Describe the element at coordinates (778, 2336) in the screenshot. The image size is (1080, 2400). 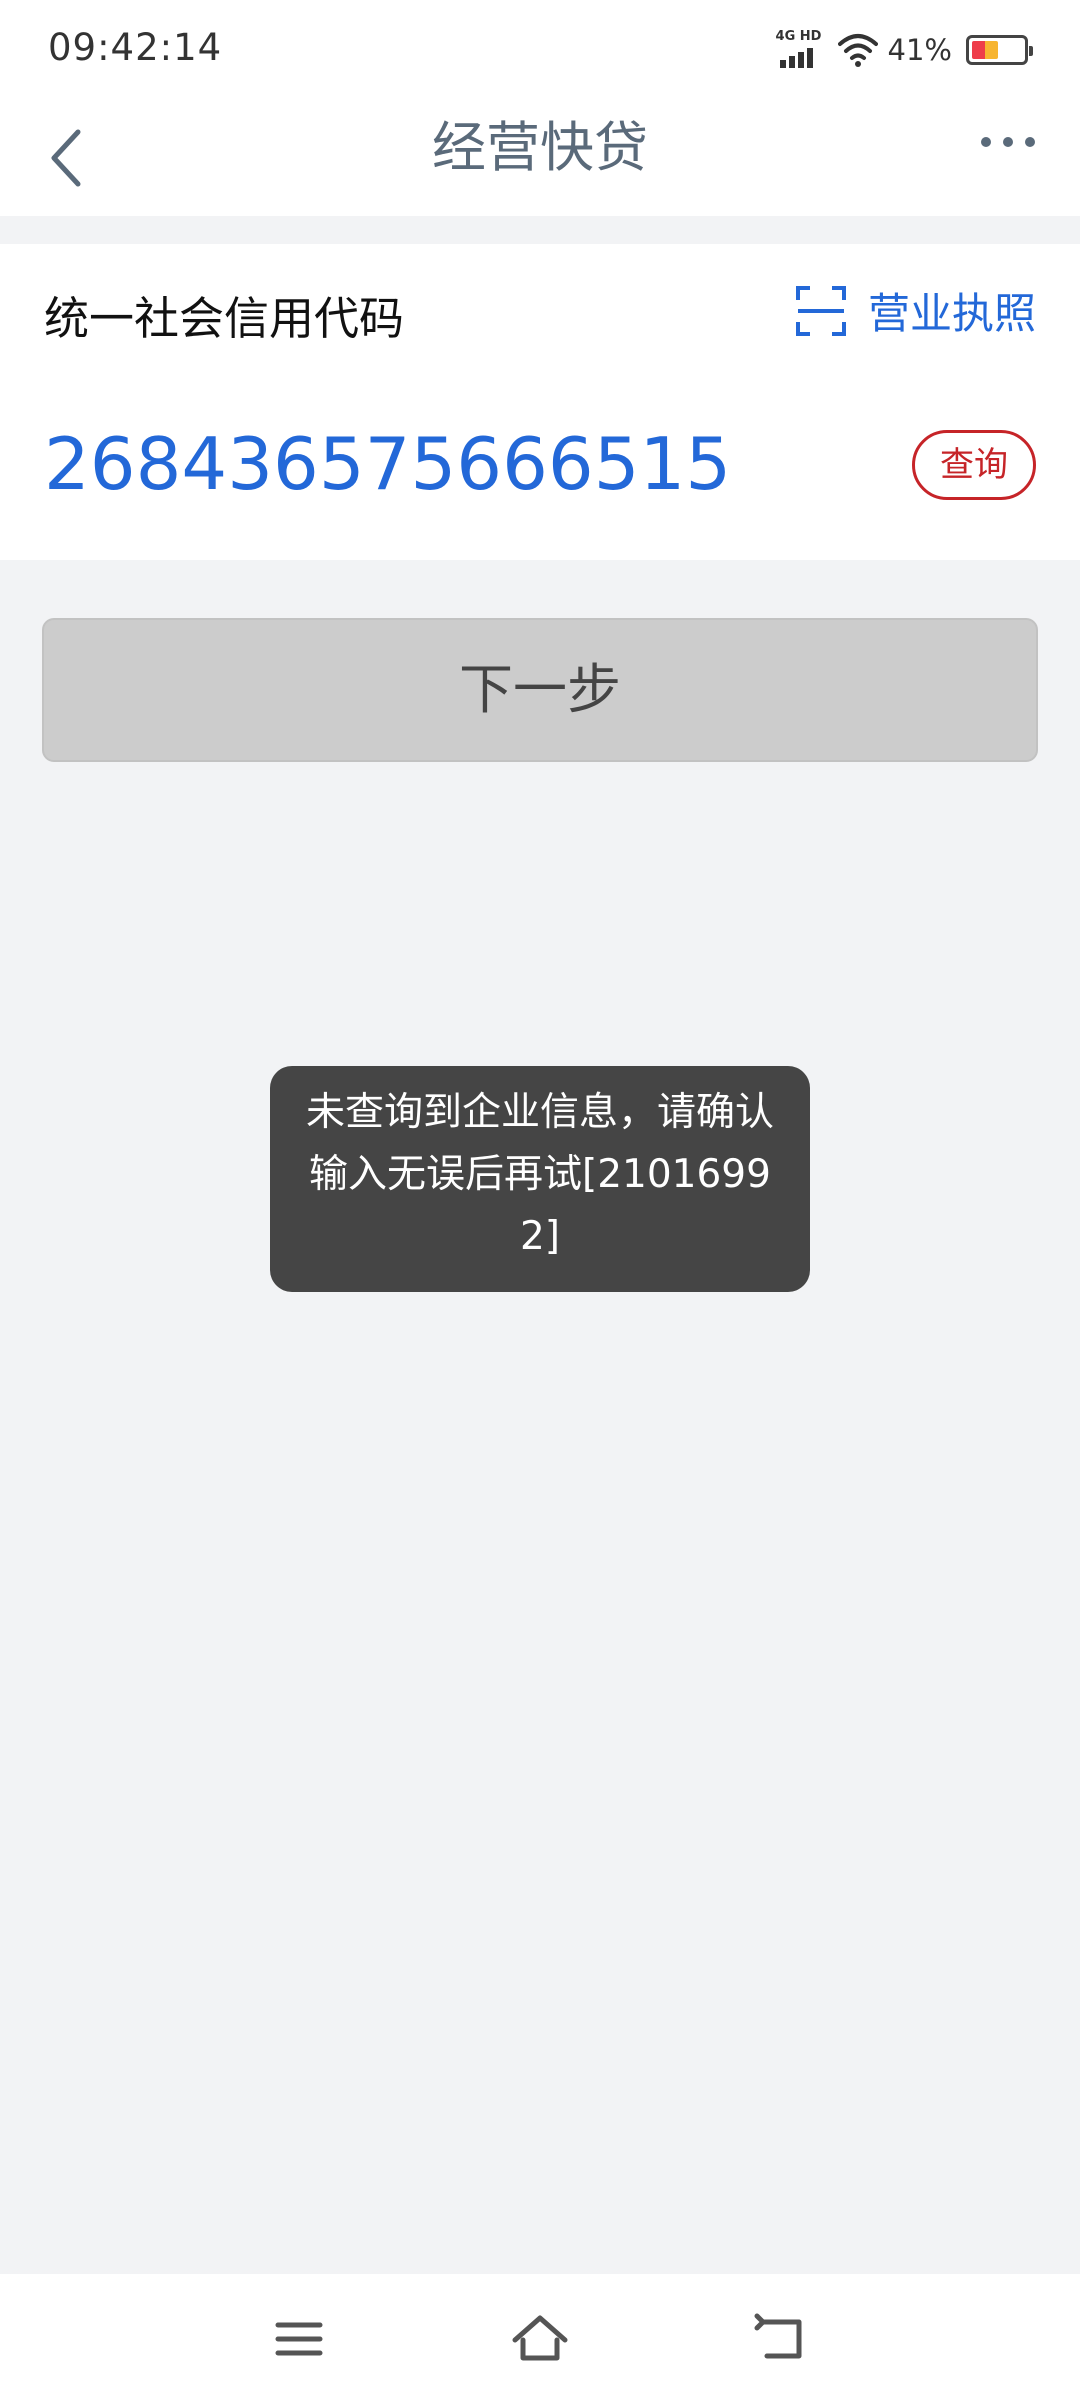
I see `back-icon` at that location.